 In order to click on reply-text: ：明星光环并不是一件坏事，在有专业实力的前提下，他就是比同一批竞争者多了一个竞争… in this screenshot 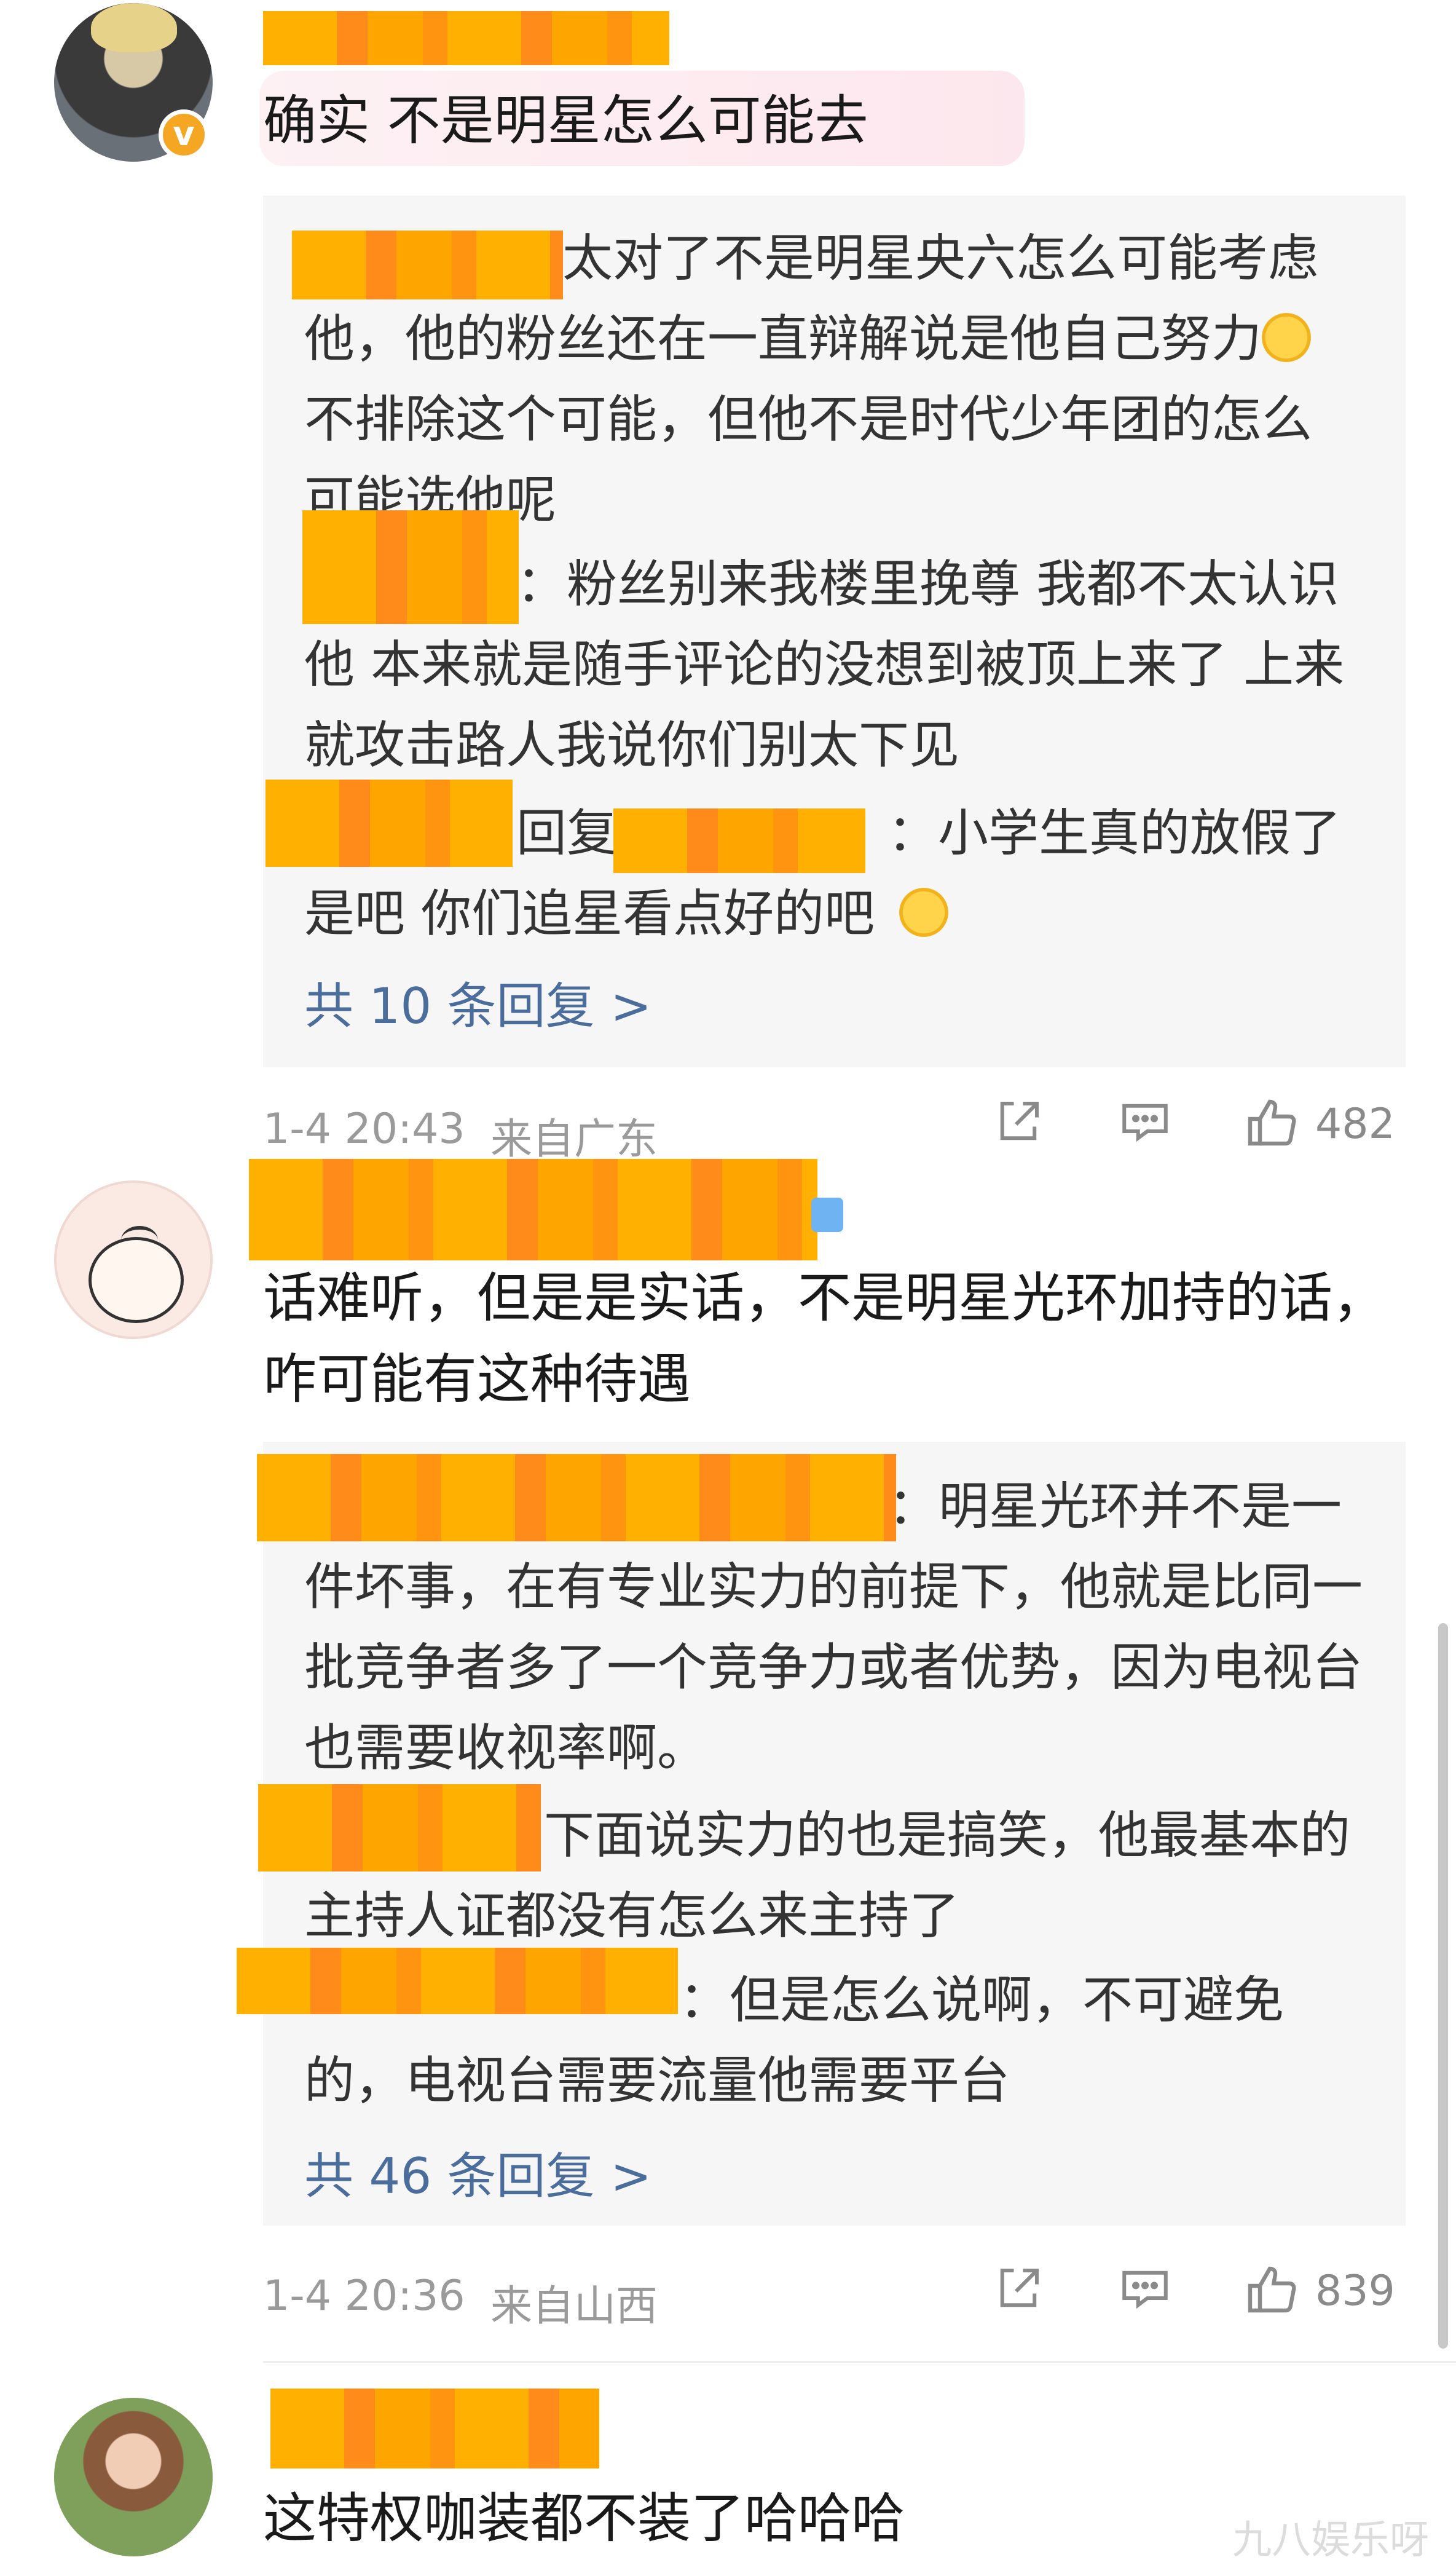, I will do `click(833, 1627)`.